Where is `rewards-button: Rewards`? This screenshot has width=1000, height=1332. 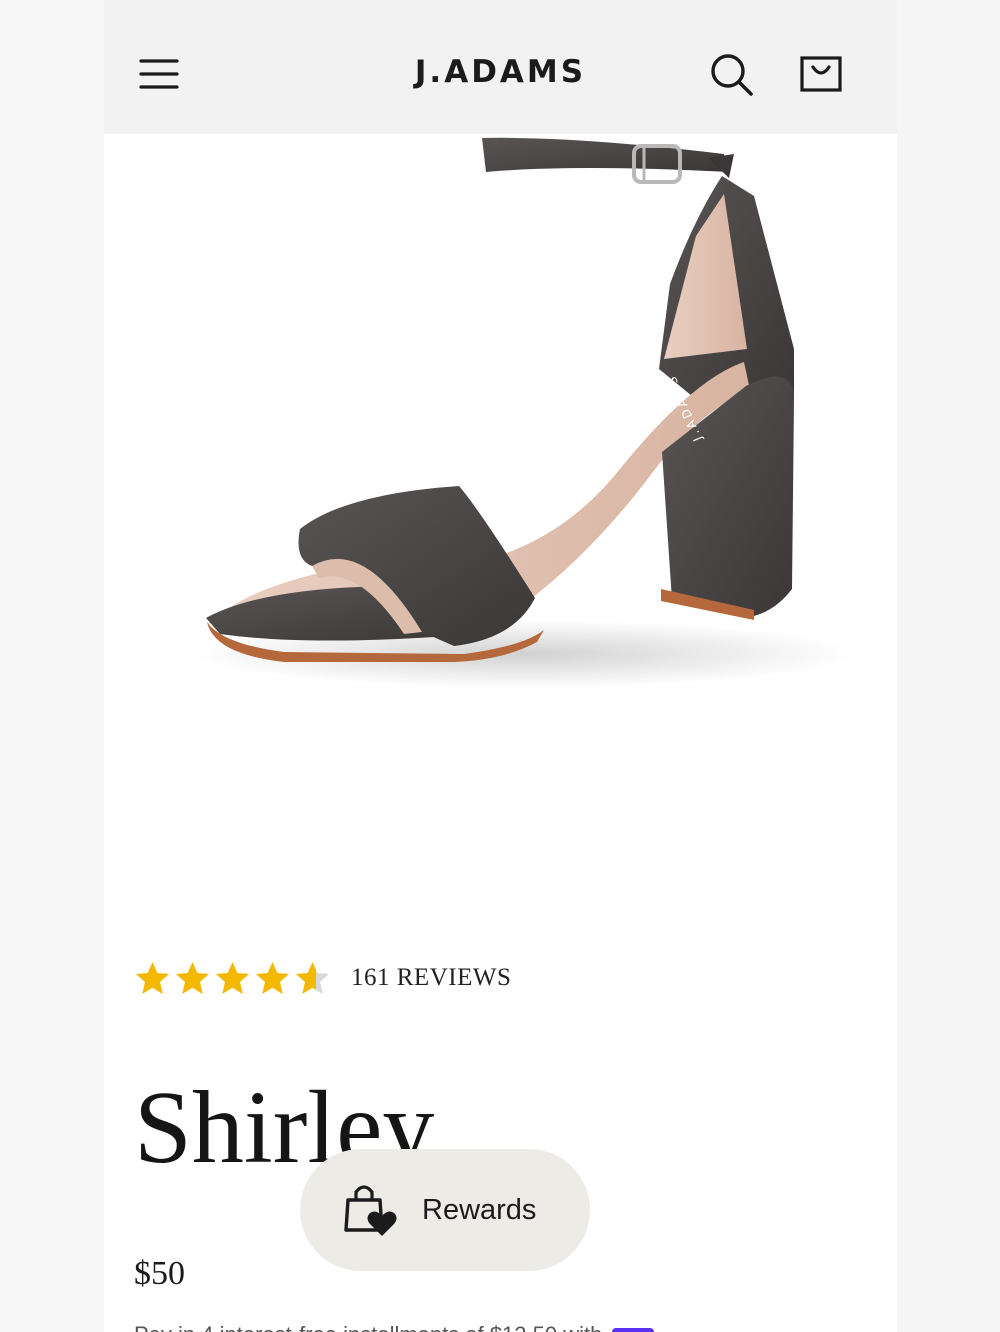
rewards-button: Rewards is located at coordinates (445, 1210).